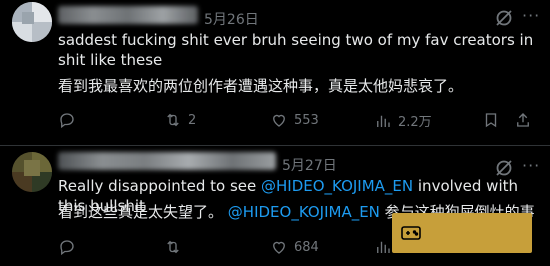 The height and width of the screenshot is (266, 550). What do you see at coordinates (141, 212) in the screenshot?
I see `text-segment: 看到这些真是太失望了。` at bounding box center [141, 212].